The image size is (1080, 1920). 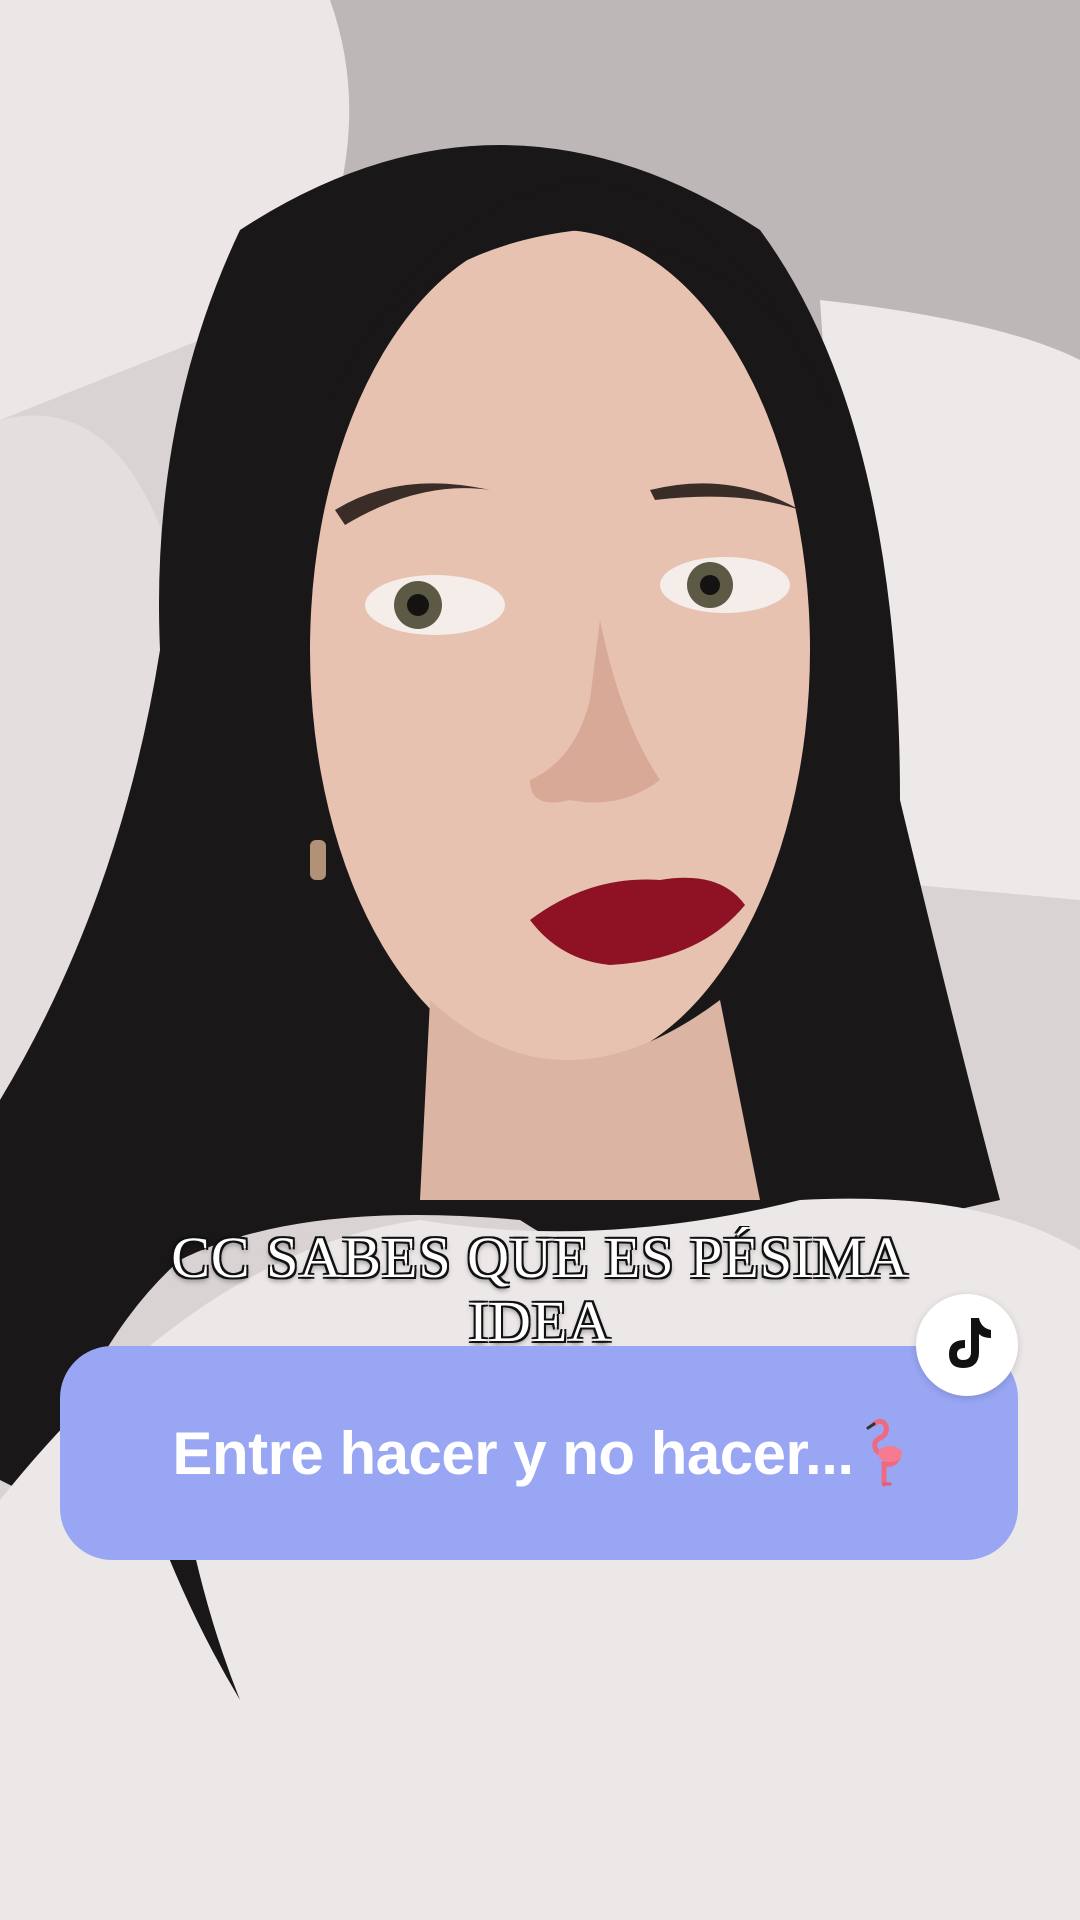 I want to click on tiktok-logo-badge, so click(x=967, y=1345).